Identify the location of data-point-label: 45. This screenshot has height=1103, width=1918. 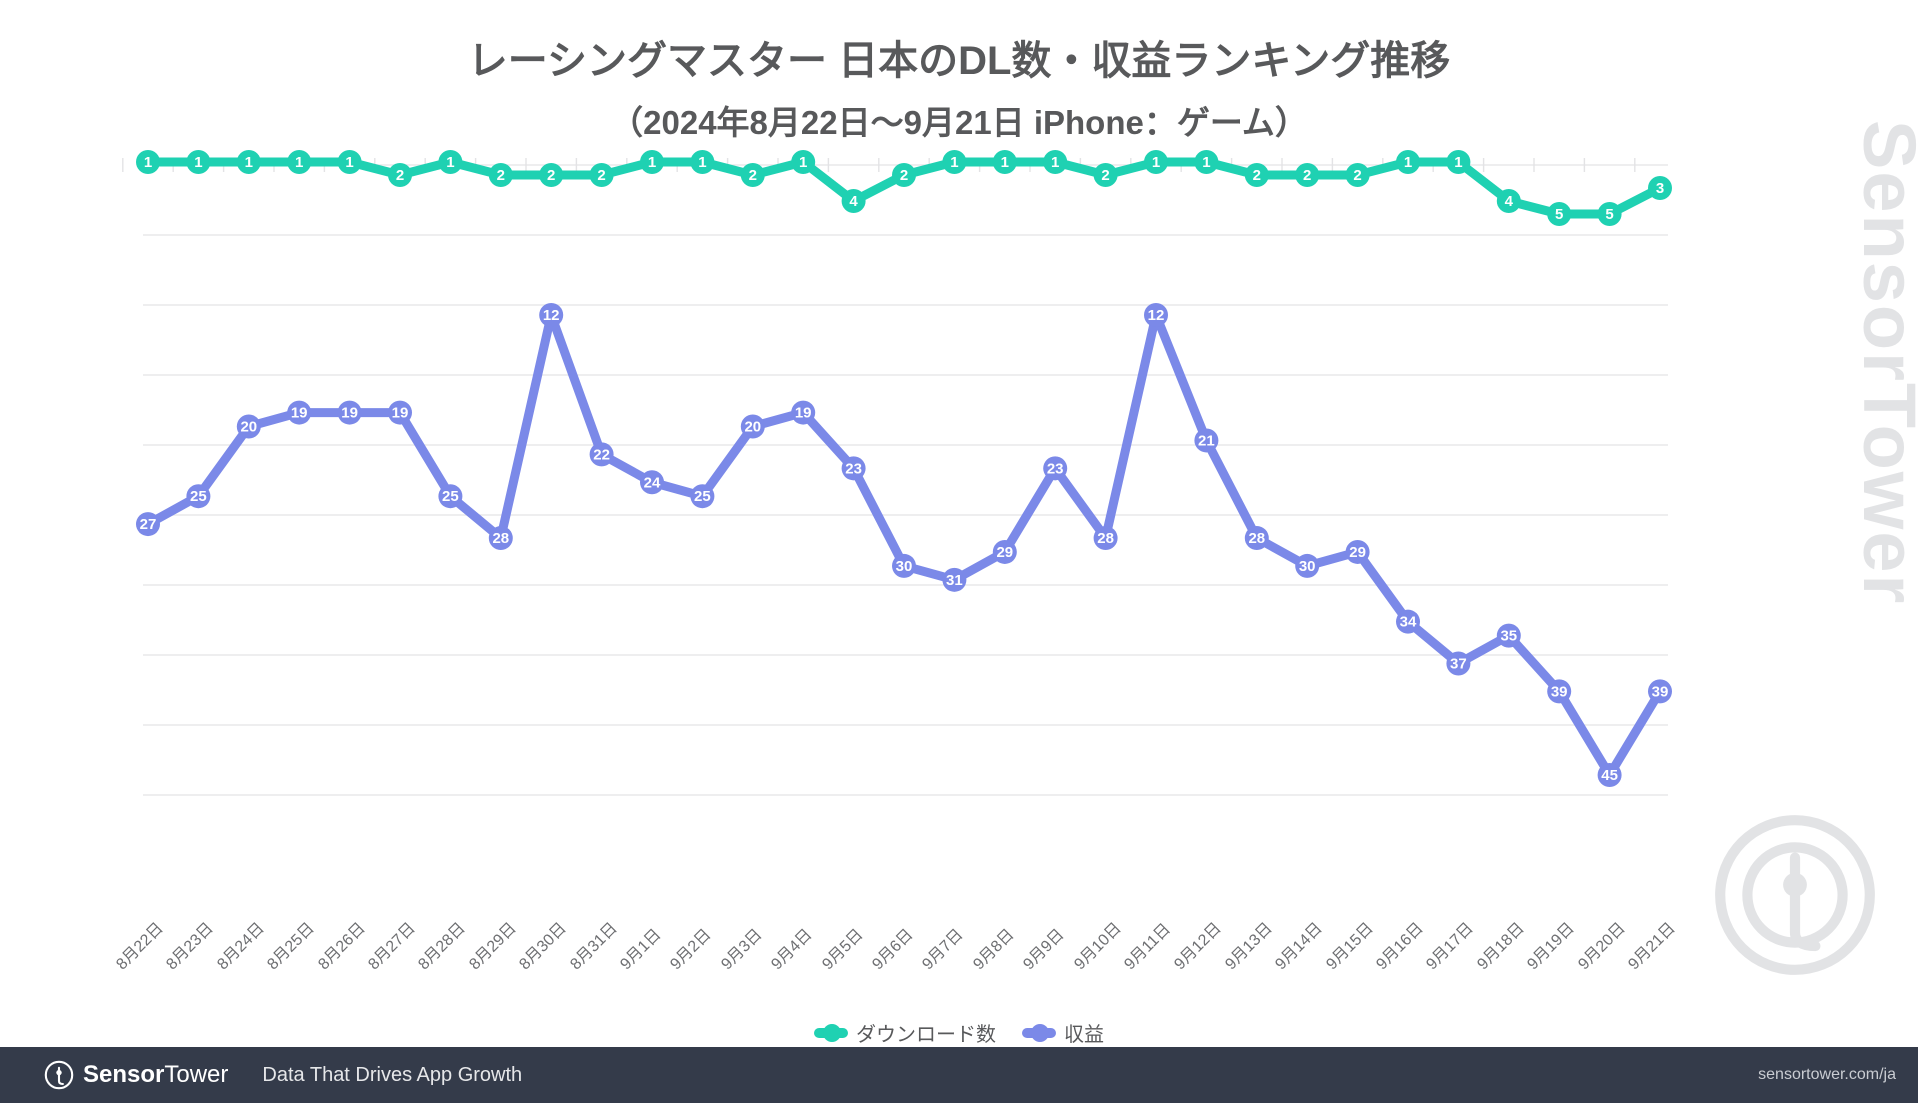
(1609, 775).